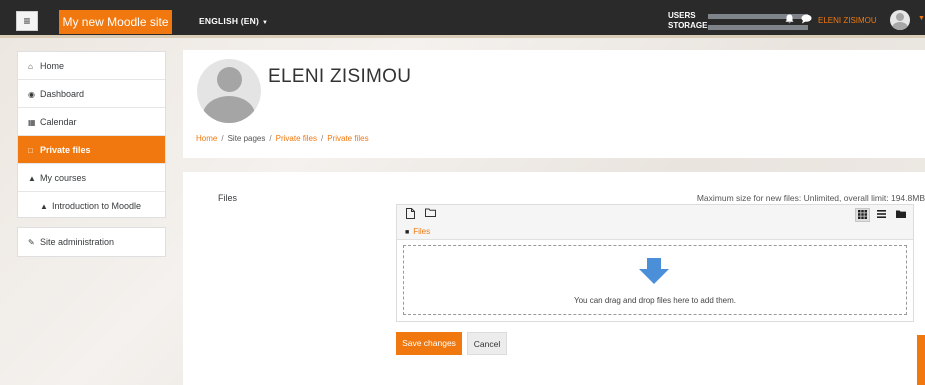 Image resolution: width=925 pixels, height=385 pixels. I want to click on sidebar-item-my-courses: ▲ My courses, so click(91, 178).